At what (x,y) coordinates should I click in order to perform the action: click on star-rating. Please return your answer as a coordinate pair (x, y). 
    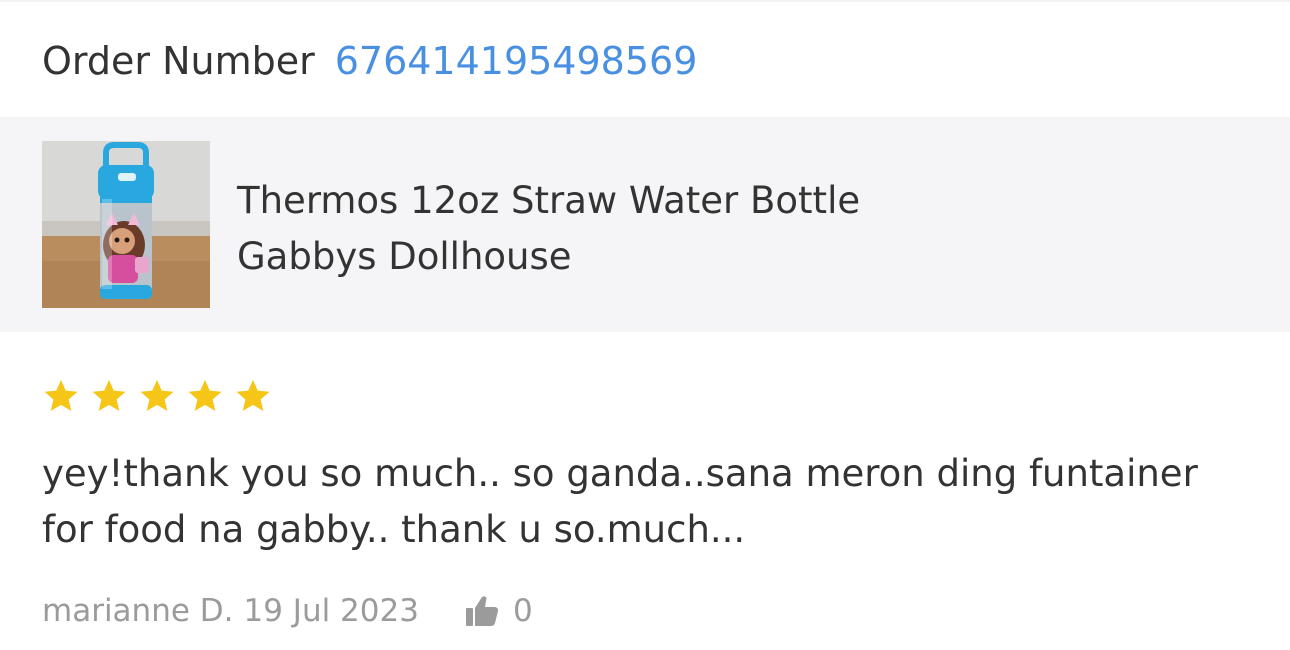
    Looking at the image, I should click on (157, 396).